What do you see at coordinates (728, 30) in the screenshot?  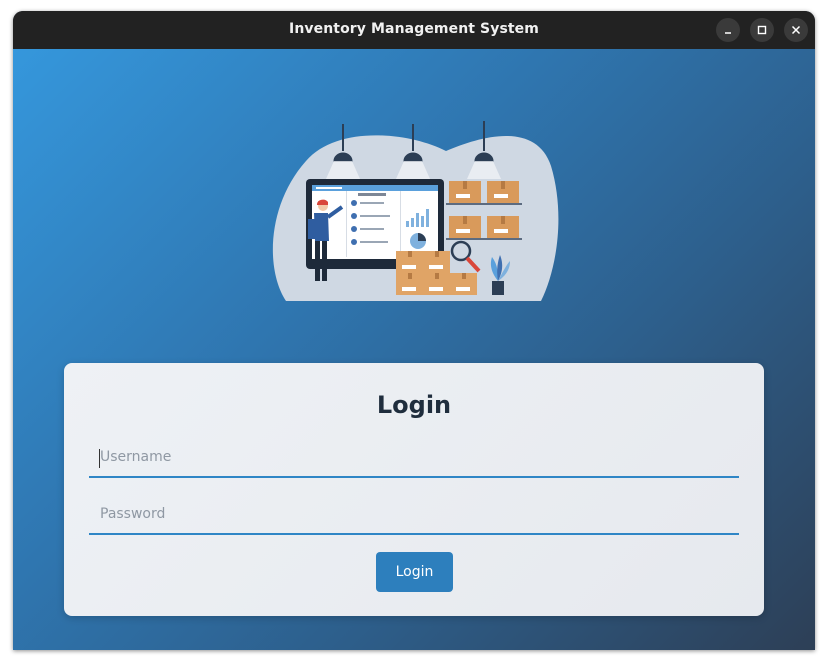 I see `minimize-button` at bounding box center [728, 30].